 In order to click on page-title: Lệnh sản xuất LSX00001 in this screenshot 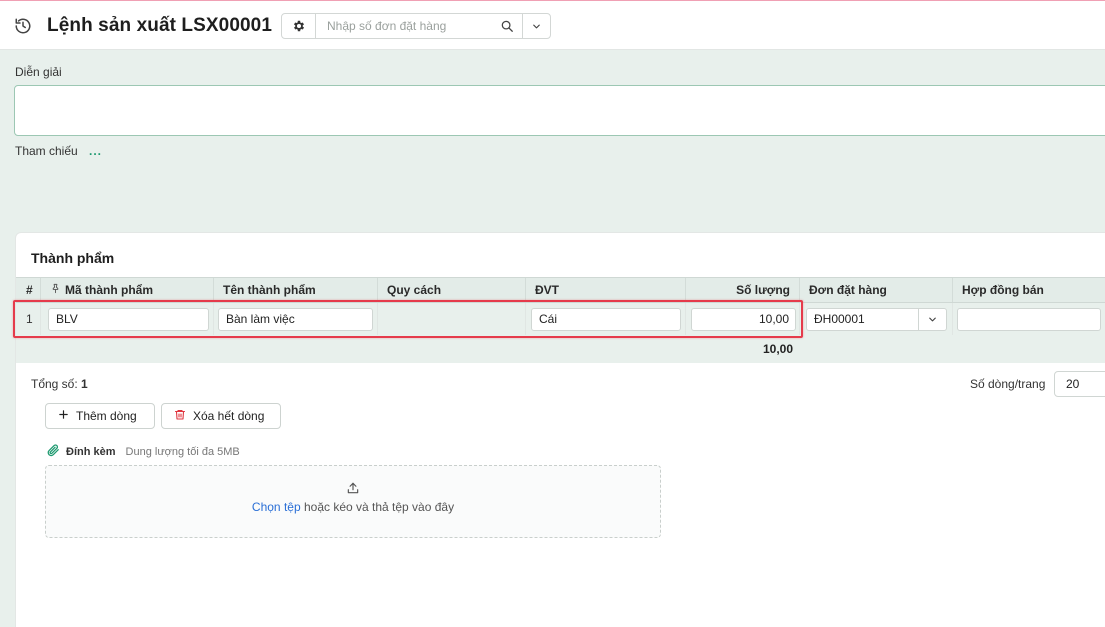, I will do `click(160, 25)`.